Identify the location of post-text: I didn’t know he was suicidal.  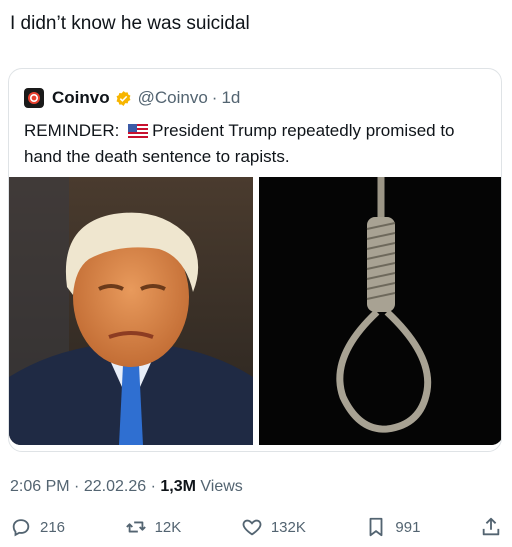
(130, 23).